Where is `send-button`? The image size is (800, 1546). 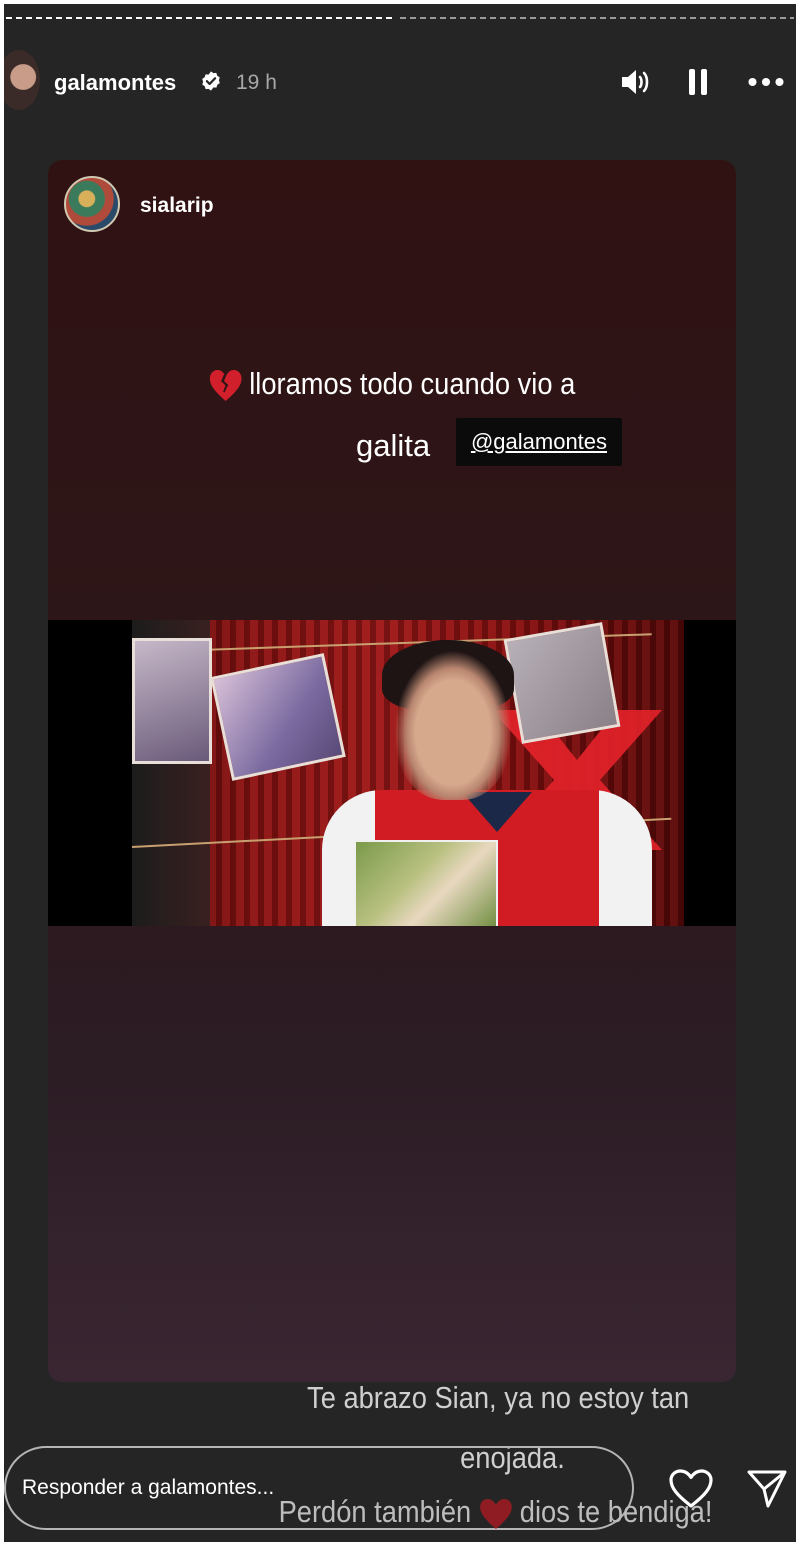 send-button is located at coordinates (767, 1489).